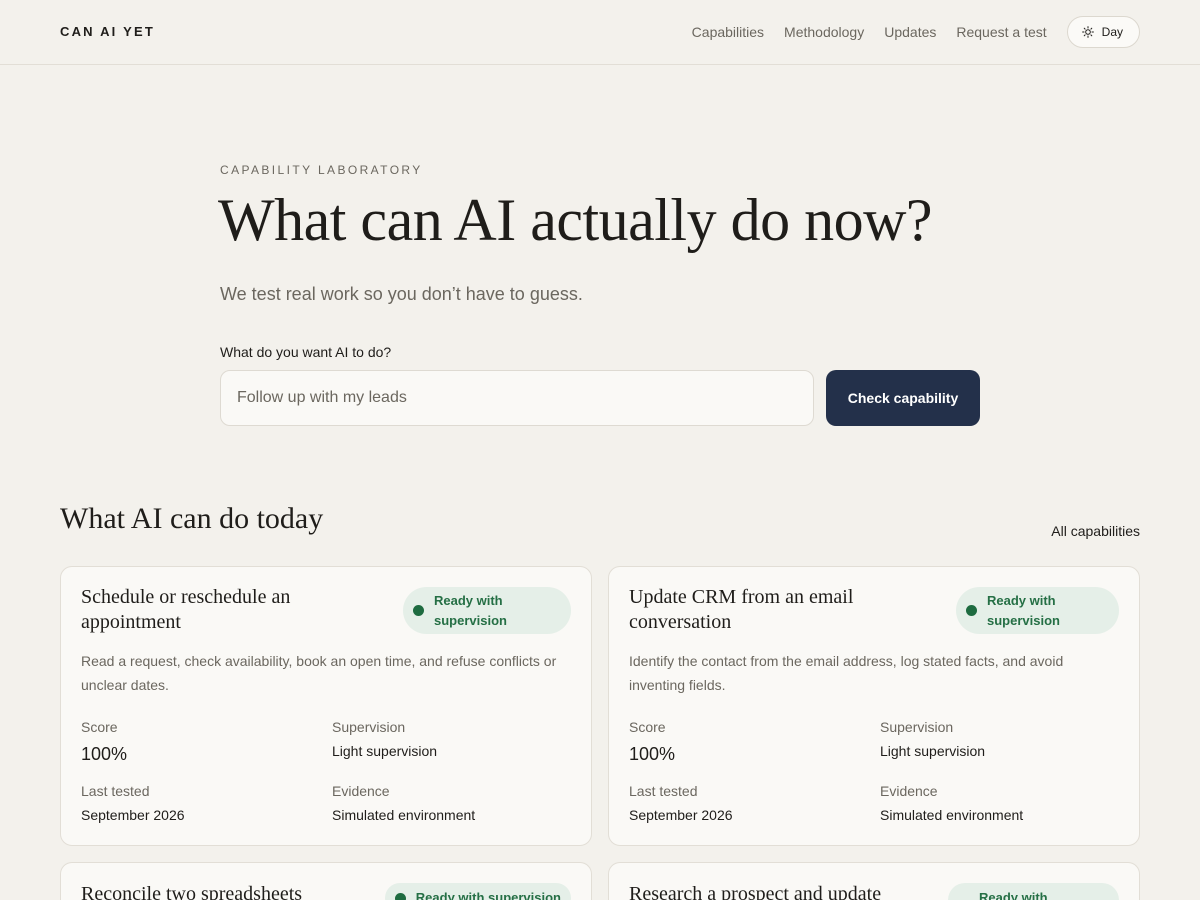 Image resolution: width=1200 pixels, height=900 pixels. Describe the element at coordinates (1001, 32) in the screenshot. I see `nav-link-request-test: Request a test` at that location.